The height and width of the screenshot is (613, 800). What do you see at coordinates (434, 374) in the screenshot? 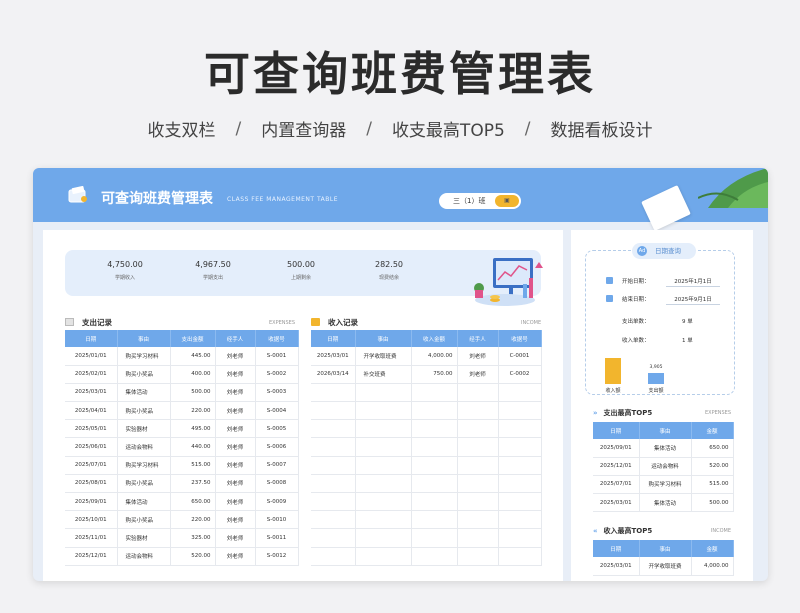
I see `table-cell: 750.00` at bounding box center [434, 374].